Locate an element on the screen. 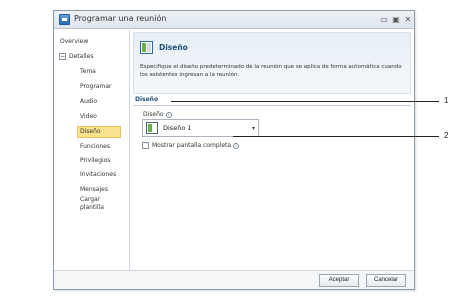 Image resolution: width=468 pixels, height=298 pixels. nav-item-label: Funciones is located at coordinates (95, 146).